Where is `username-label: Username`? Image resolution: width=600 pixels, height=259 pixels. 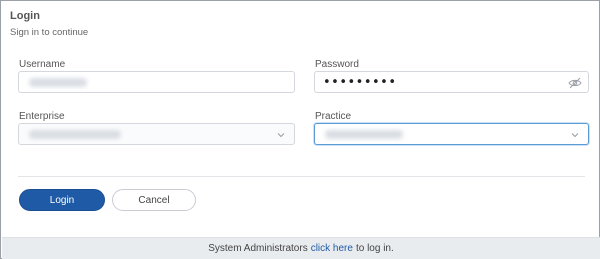 username-label: Username is located at coordinates (42, 64).